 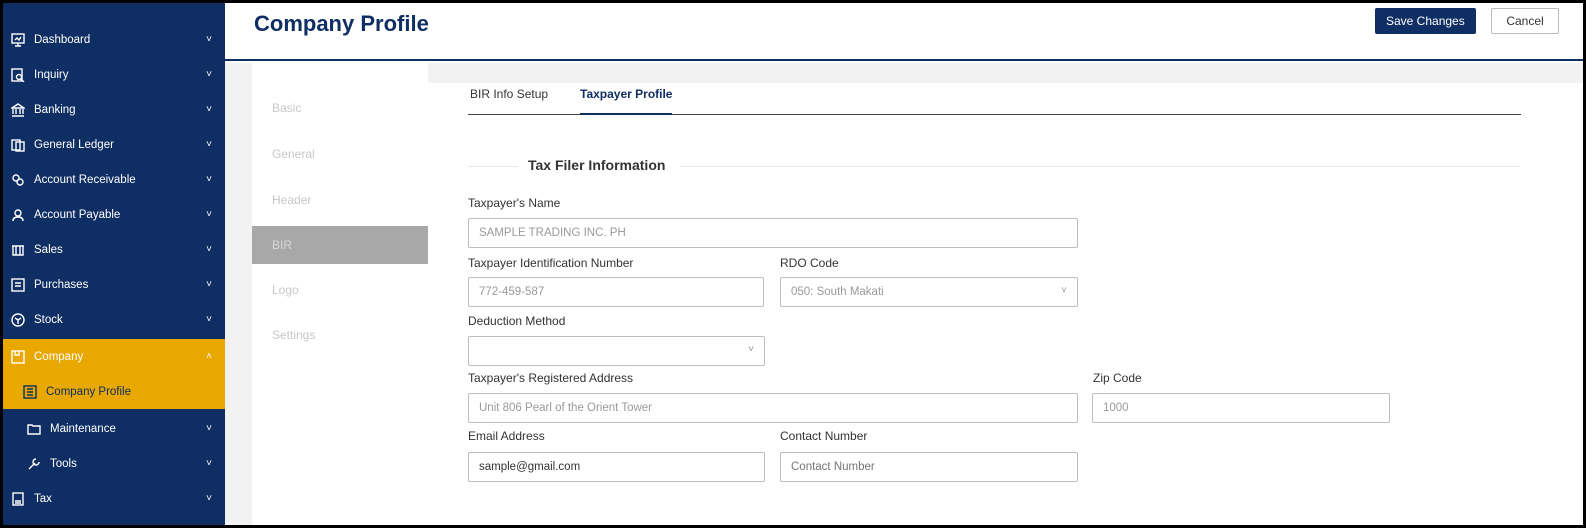 What do you see at coordinates (51, 74) in the screenshot?
I see `sidebar-item-label: Inquiry` at bounding box center [51, 74].